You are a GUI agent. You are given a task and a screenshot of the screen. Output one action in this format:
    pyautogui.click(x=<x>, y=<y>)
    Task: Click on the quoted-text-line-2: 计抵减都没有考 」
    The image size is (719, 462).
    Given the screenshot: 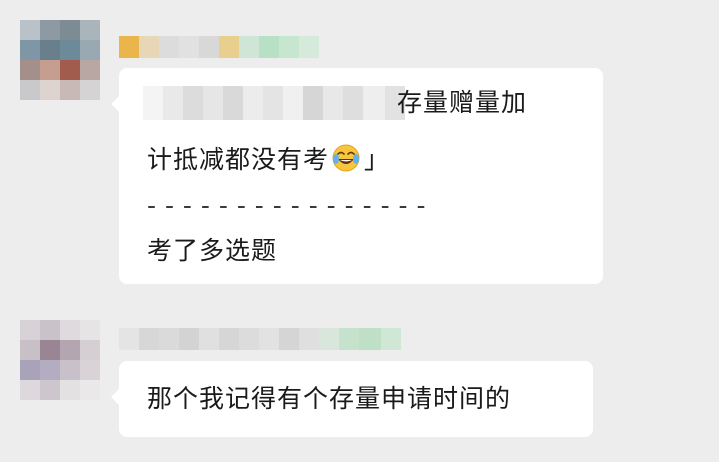 What is the action you would take?
    pyautogui.click(x=268, y=160)
    